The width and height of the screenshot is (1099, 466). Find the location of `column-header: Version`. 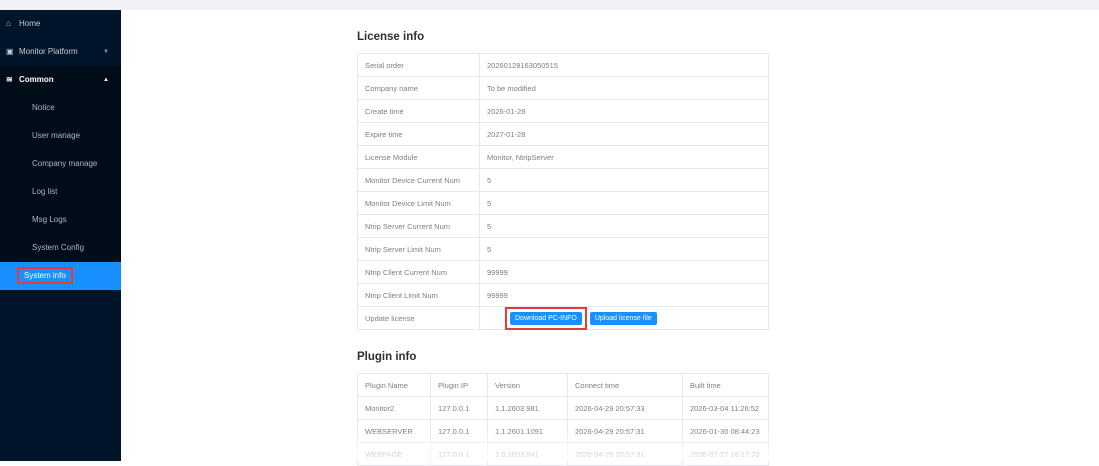

column-header: Version is located at coordinates (527, 385).